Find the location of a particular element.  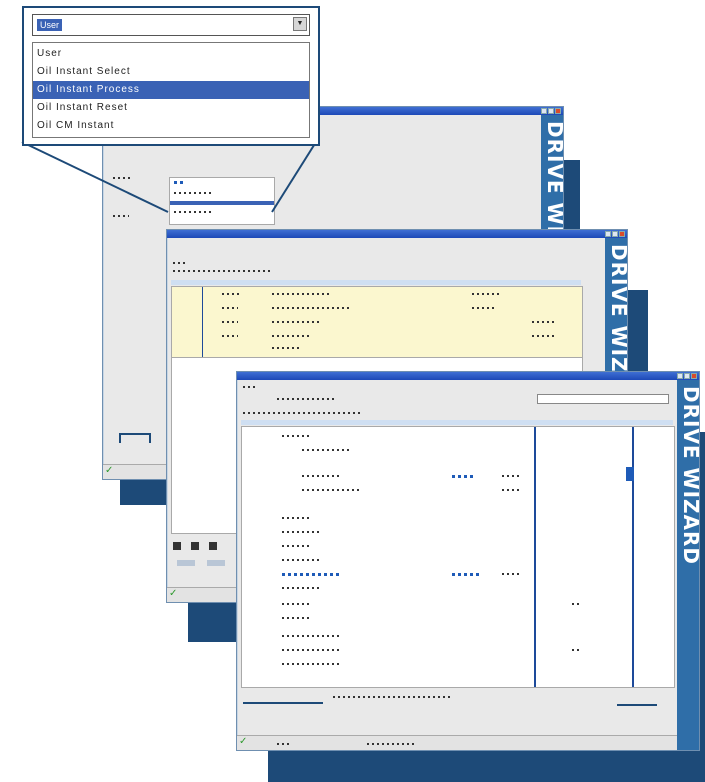

list-item: Oil Instant Reset is located at coordinates (171, 108).